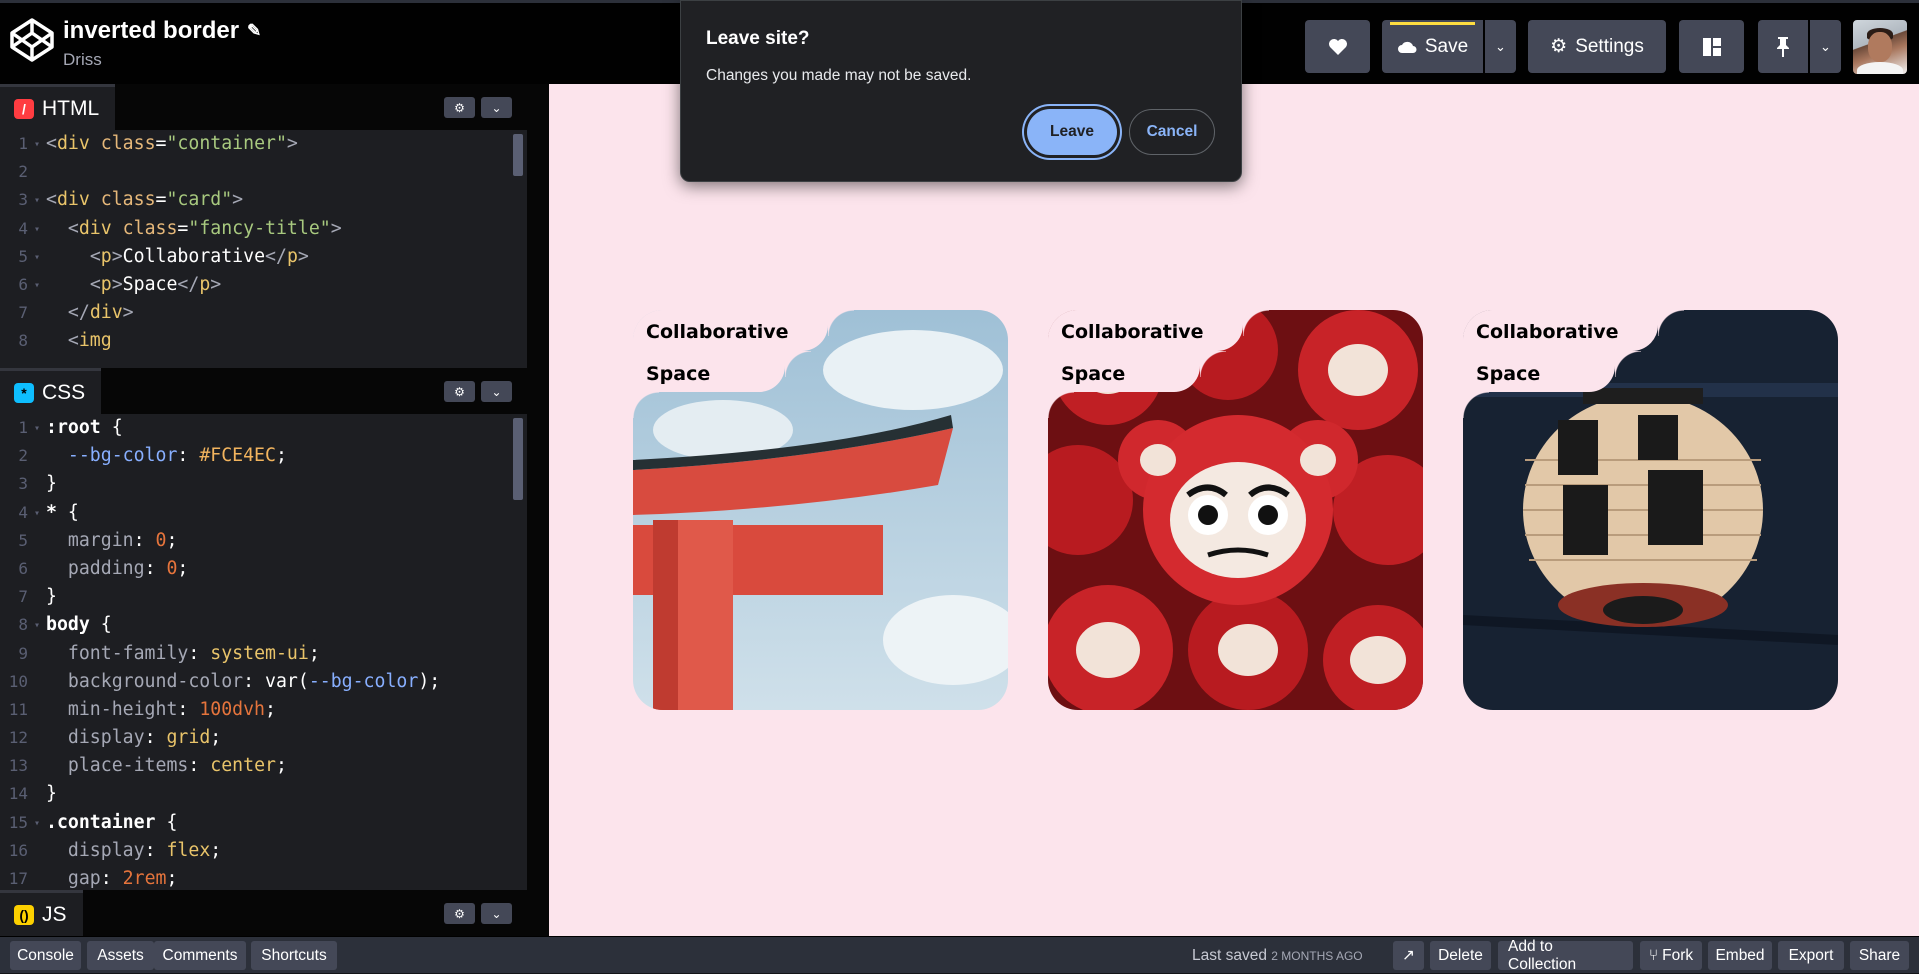 The width and height of the screenshot is (1919, 974). What do you see at coordinates (1711, 46) in the screenshot?
I see `change-view-button` at bounding box center [1711, 46].